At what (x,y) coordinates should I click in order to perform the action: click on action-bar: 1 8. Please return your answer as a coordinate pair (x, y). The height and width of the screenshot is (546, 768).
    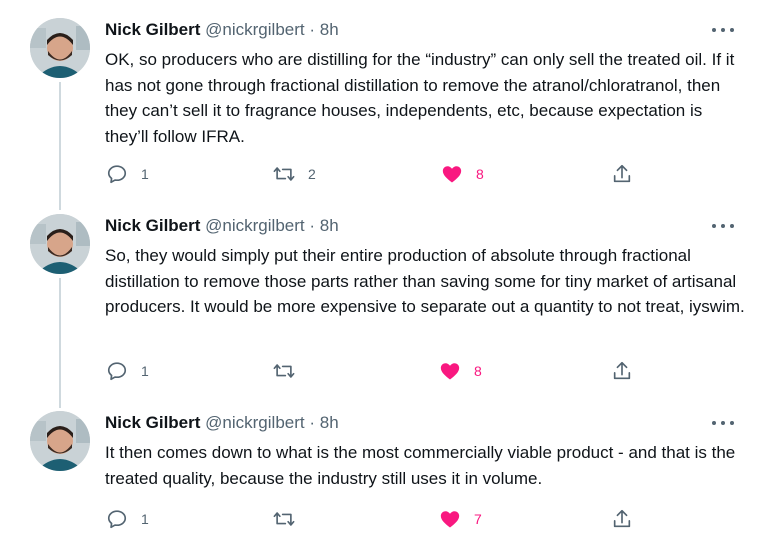
    Looking at the image, I should click on (384, 371).